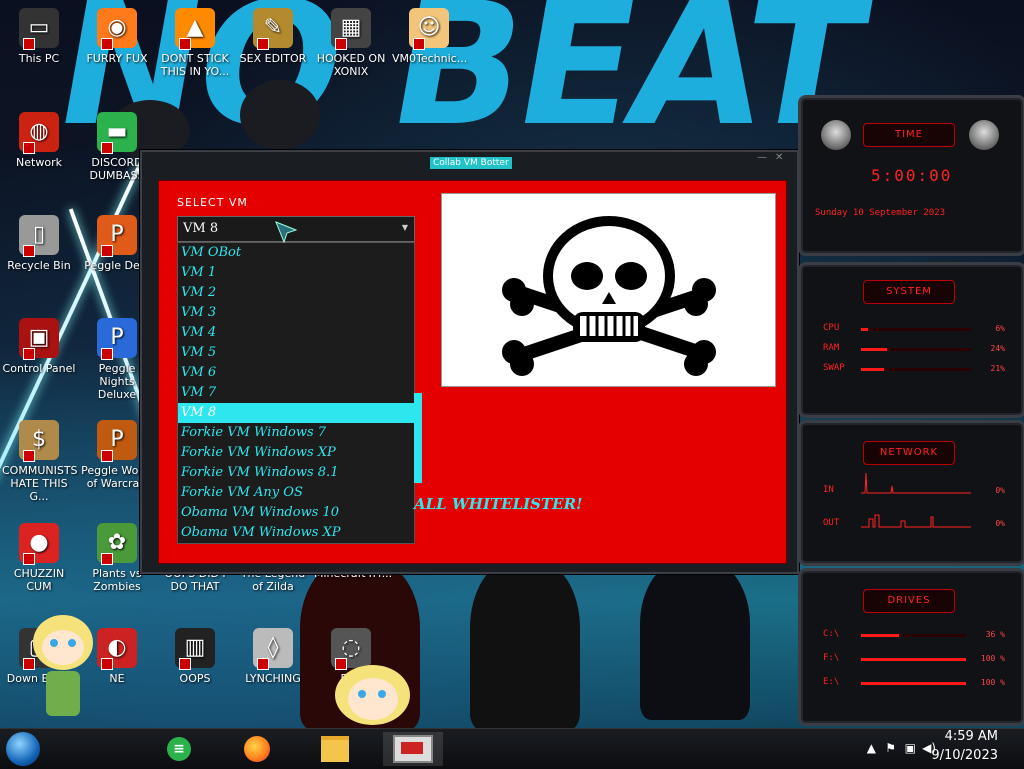 The width and height of the screenshot is (1024, 769). What do you see at coordinates (764, 158) in the screenshot?
I see `minimize-icon: —` at bounding box center [764, 158].